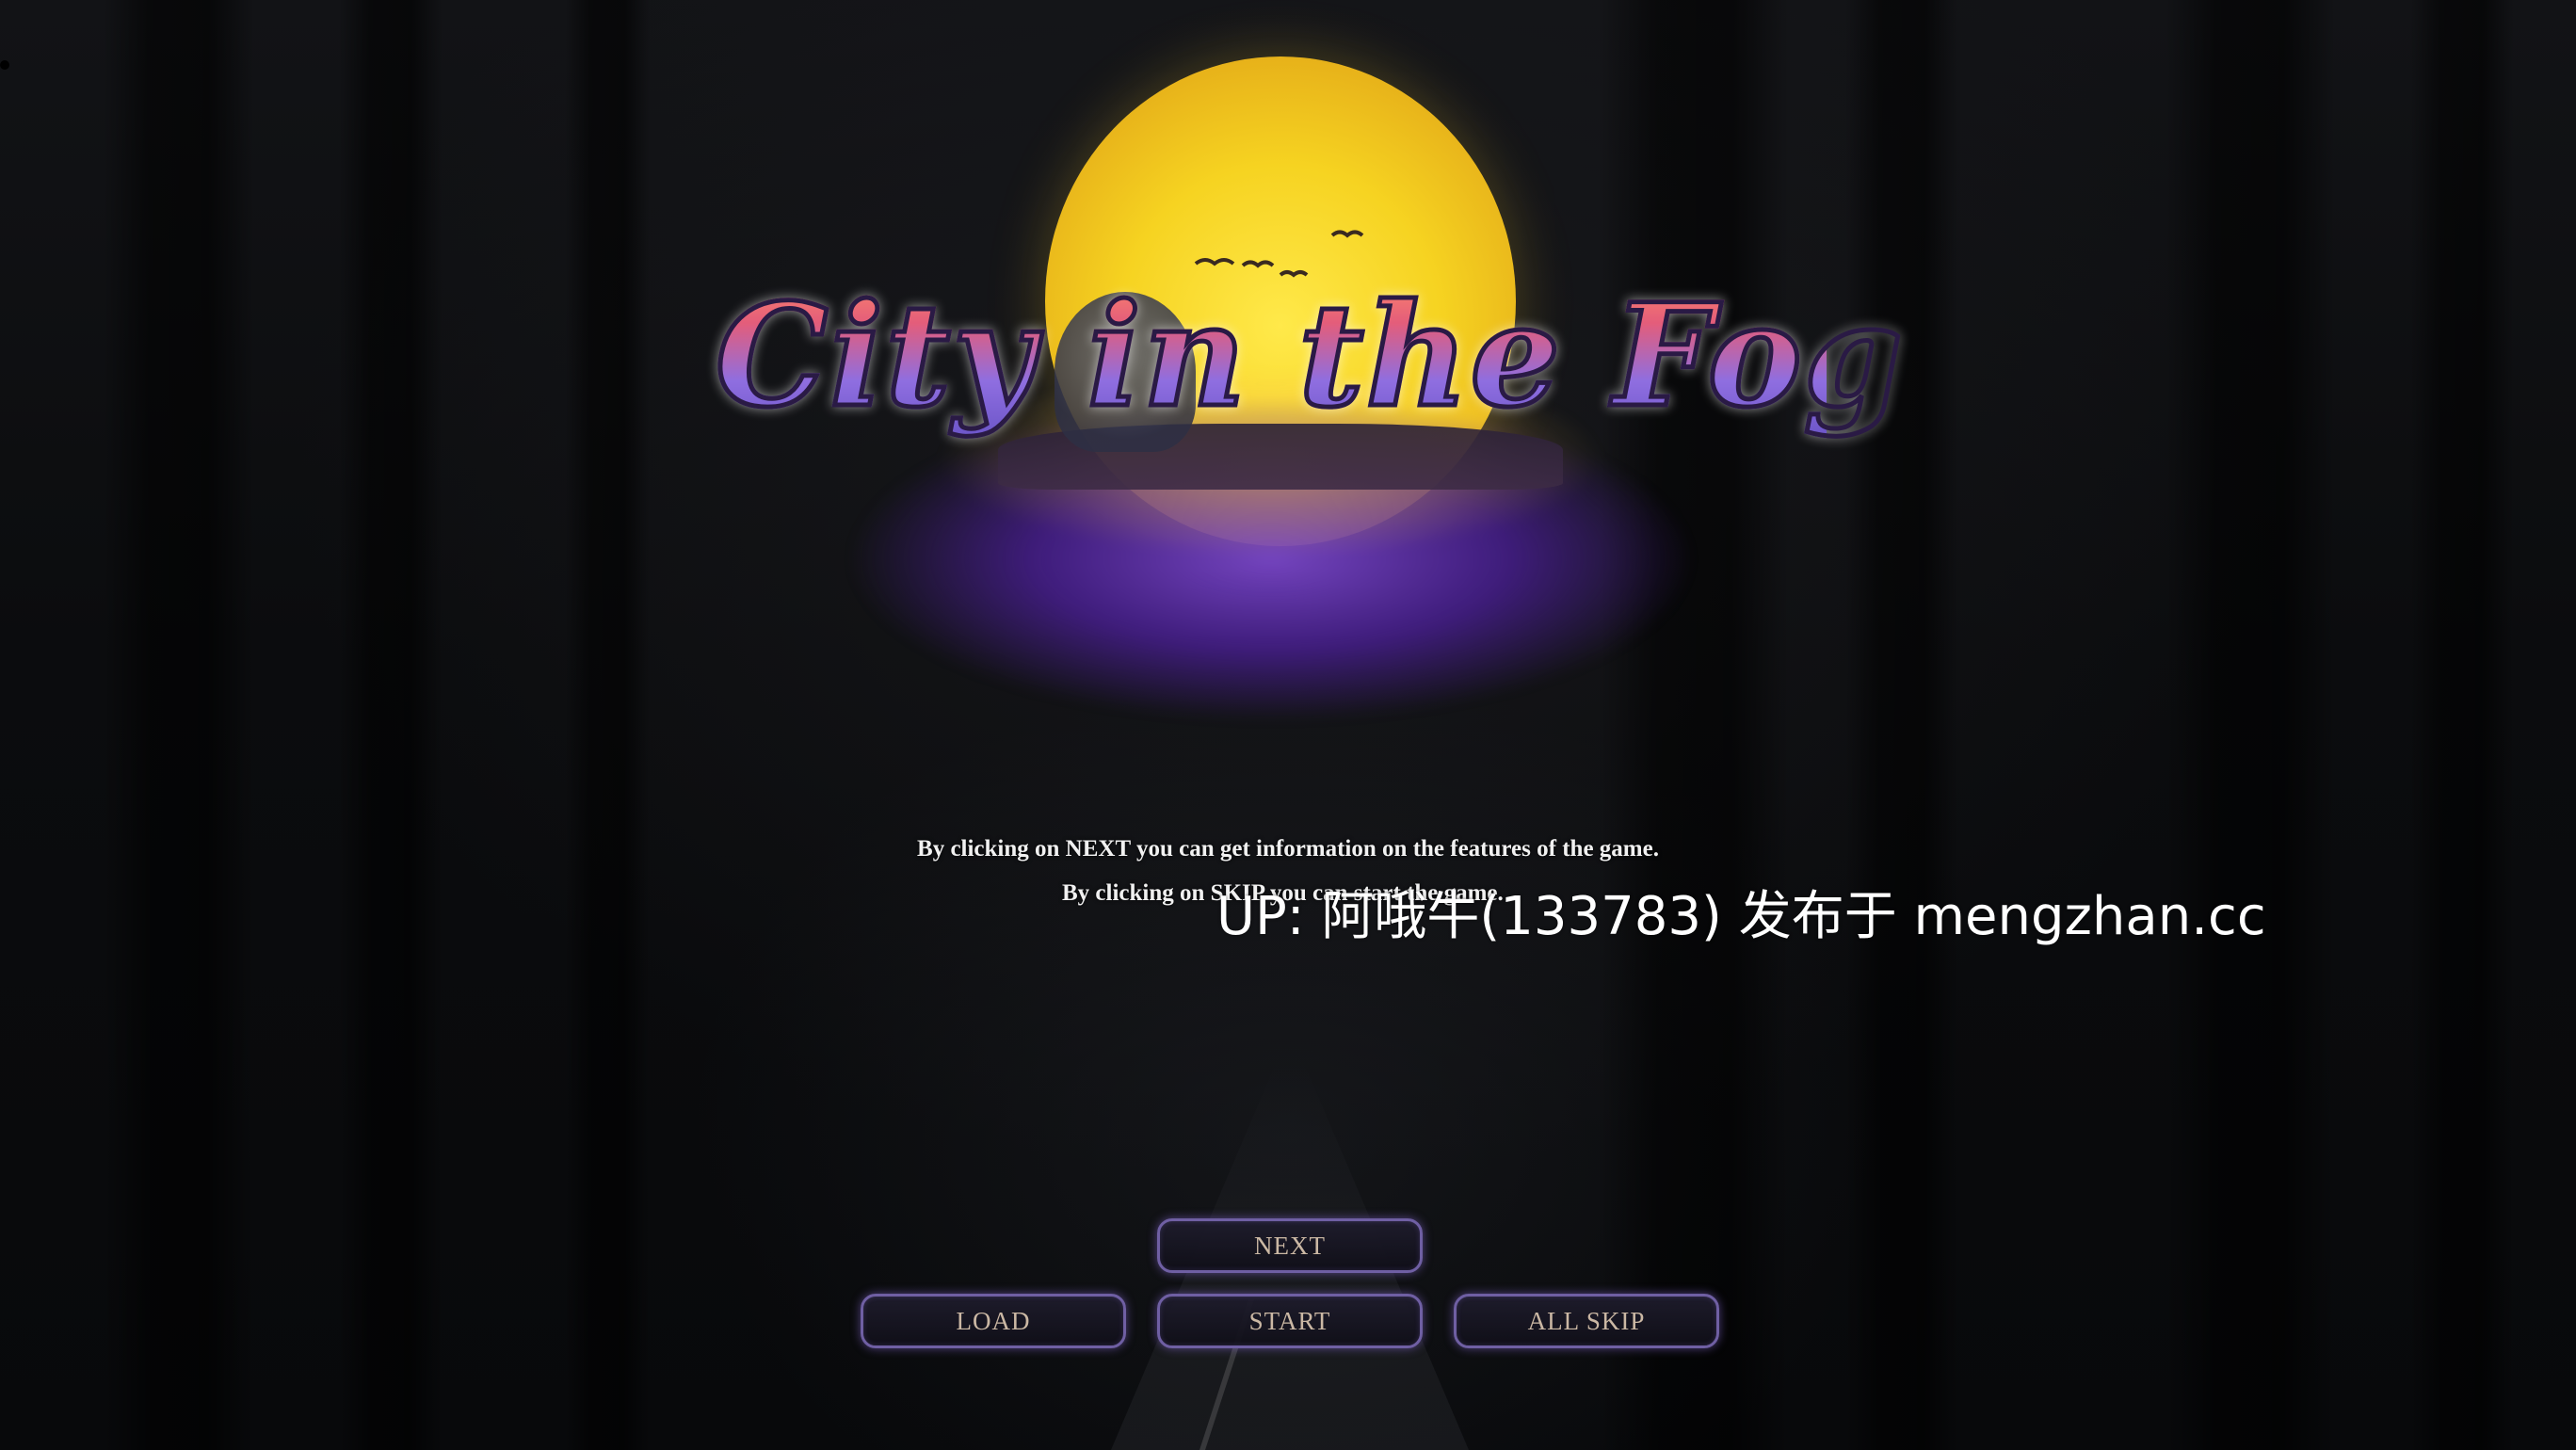 The height and width of the screenshot is (1450, 2576). I want to click on logo-title: City in the Fog, so click(1310, 356).